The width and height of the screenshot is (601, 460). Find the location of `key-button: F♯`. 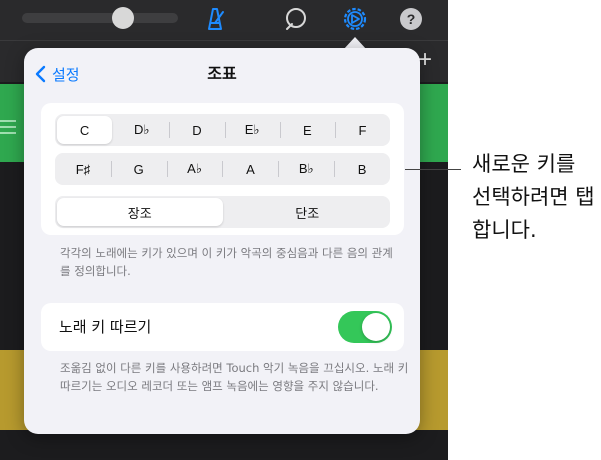

key-button: F♯ is located at coordinates (83, 169).